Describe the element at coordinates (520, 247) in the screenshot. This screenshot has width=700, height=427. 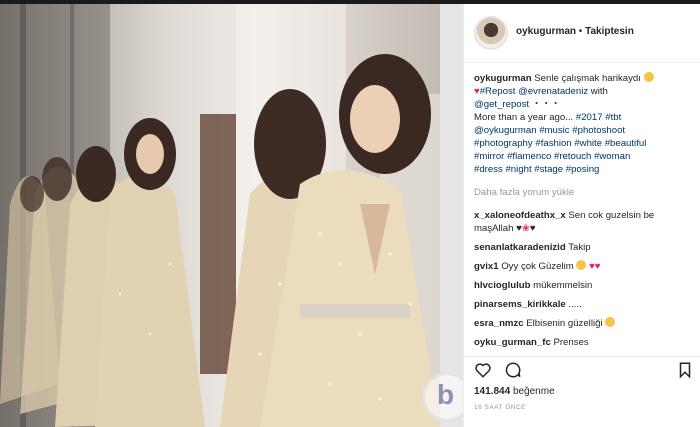
I see `comment-username: senanlatkaradenizid` at that location.